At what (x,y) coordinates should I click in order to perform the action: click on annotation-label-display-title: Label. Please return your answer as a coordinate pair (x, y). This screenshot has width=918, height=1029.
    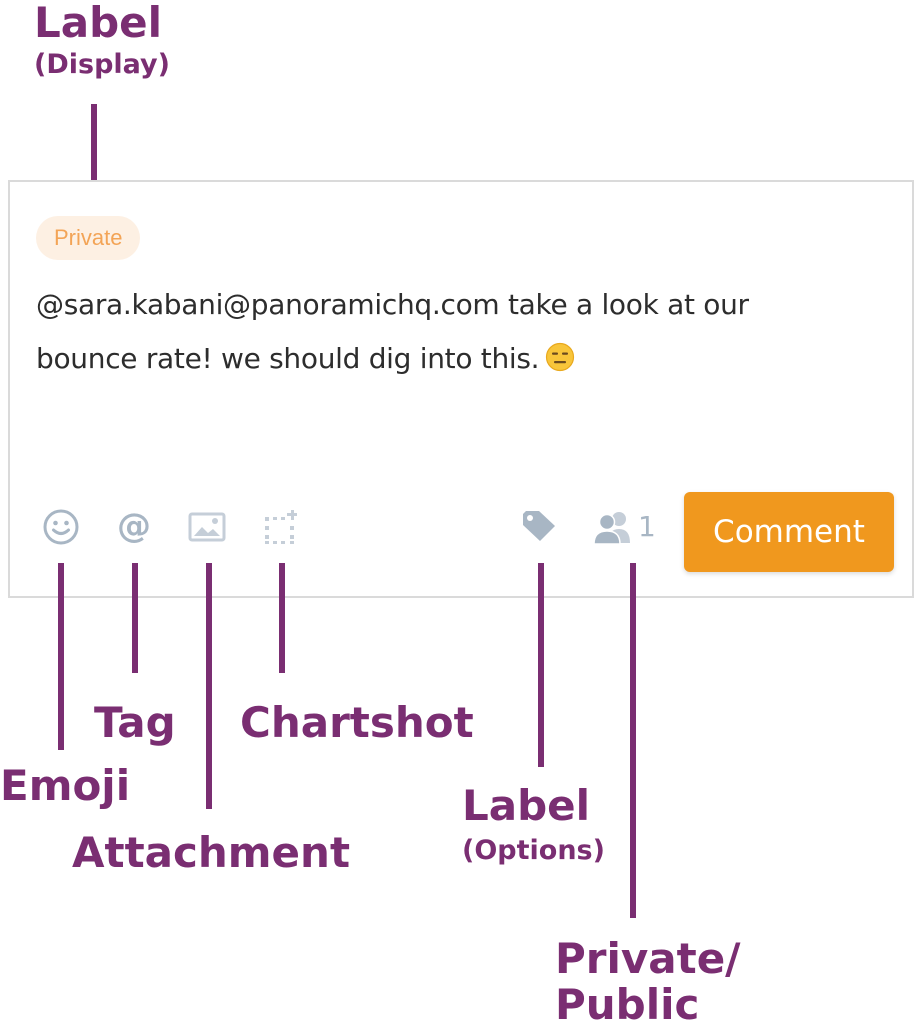
    Looking at the image, I should click on (98, 23).